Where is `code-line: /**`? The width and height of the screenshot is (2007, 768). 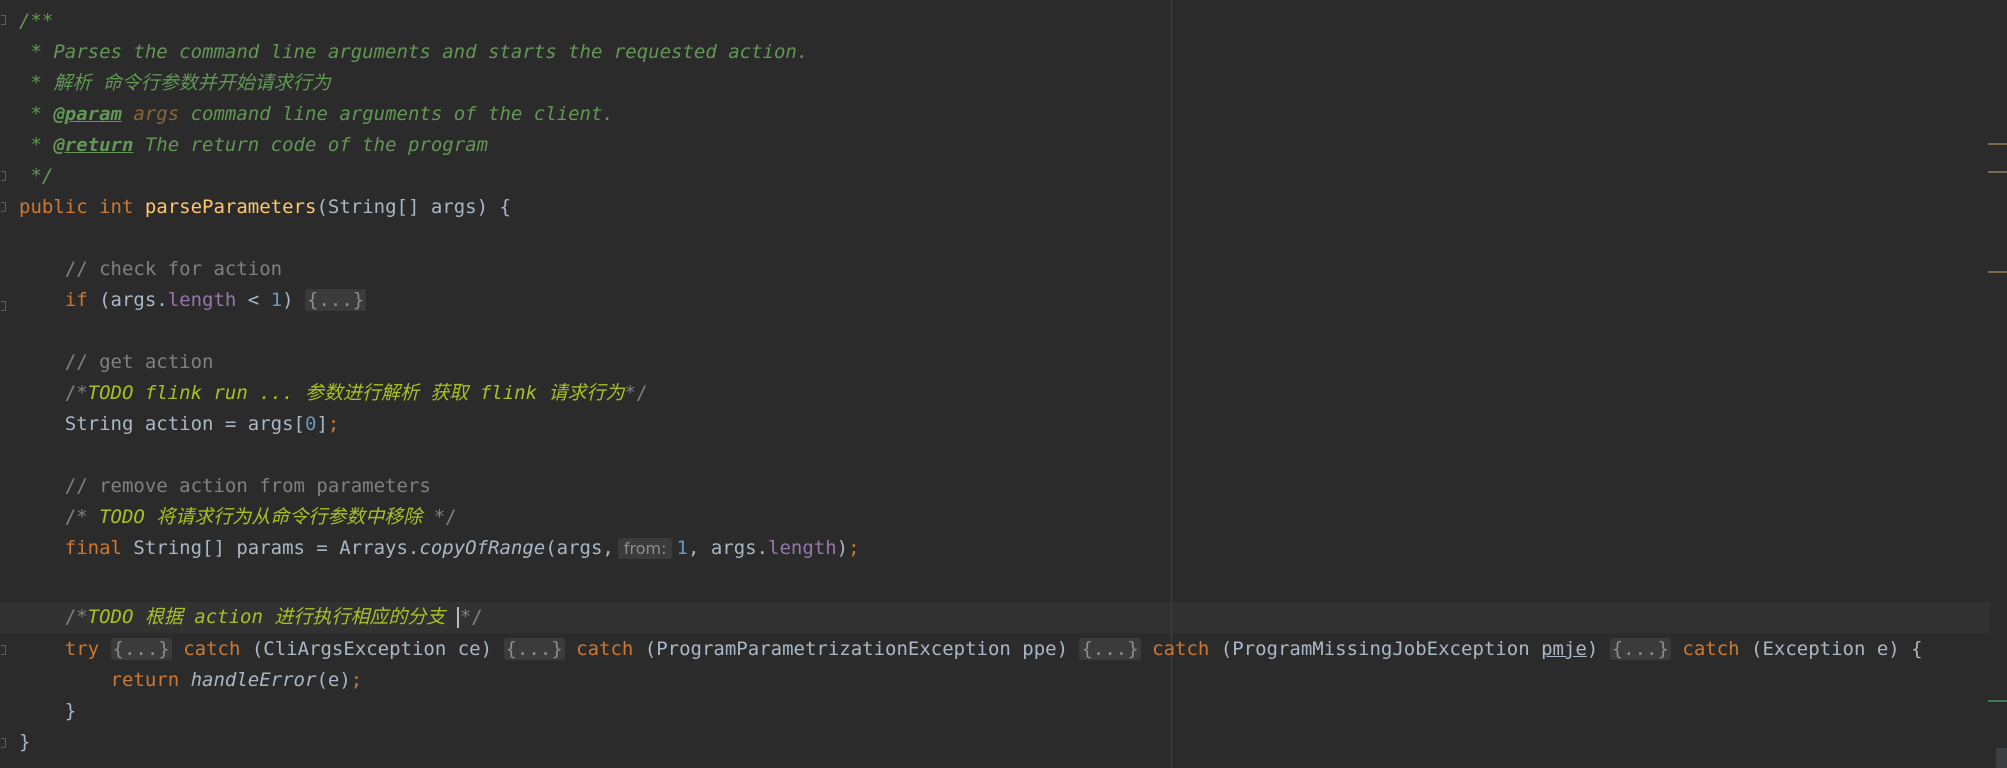
code-line: /** is located at coordinates (36, 21).